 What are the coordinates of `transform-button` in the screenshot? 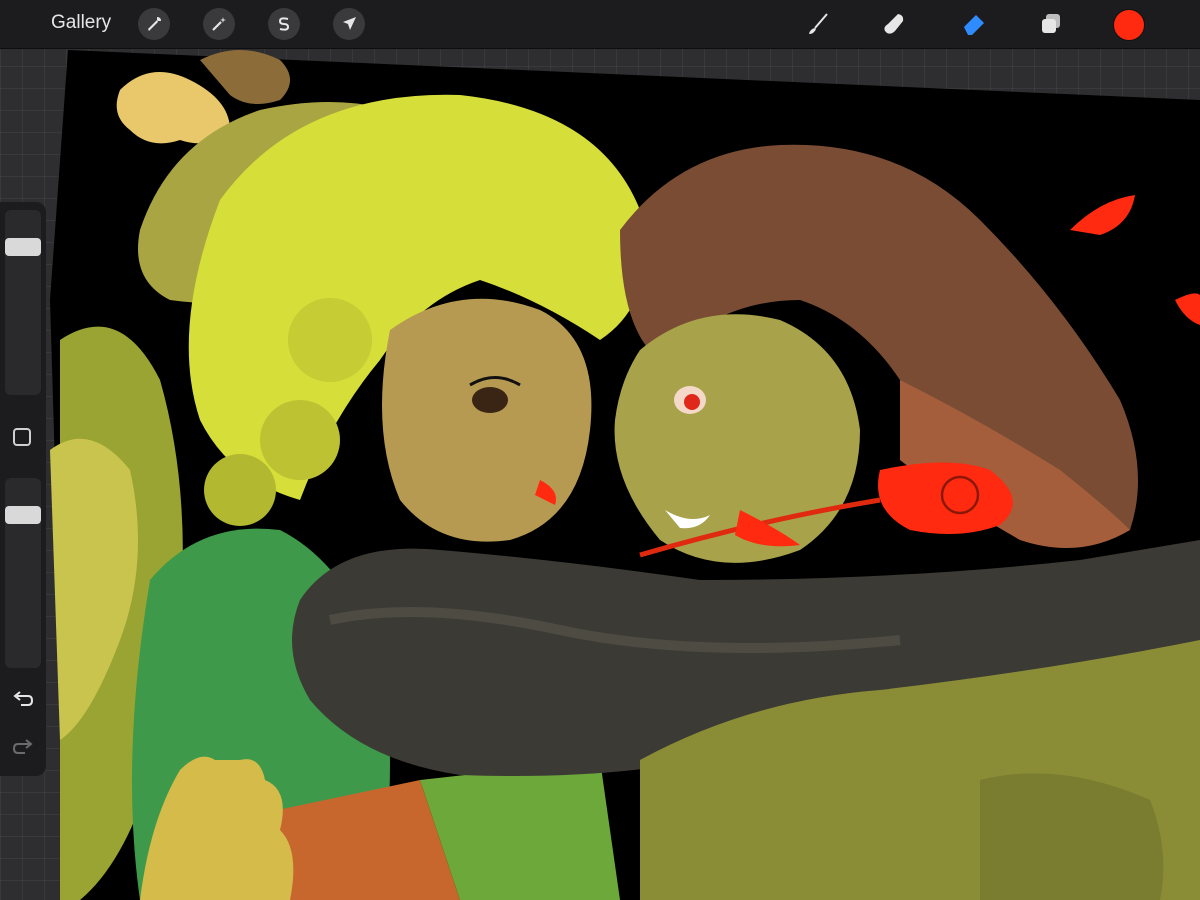 It's located at (349, 24).